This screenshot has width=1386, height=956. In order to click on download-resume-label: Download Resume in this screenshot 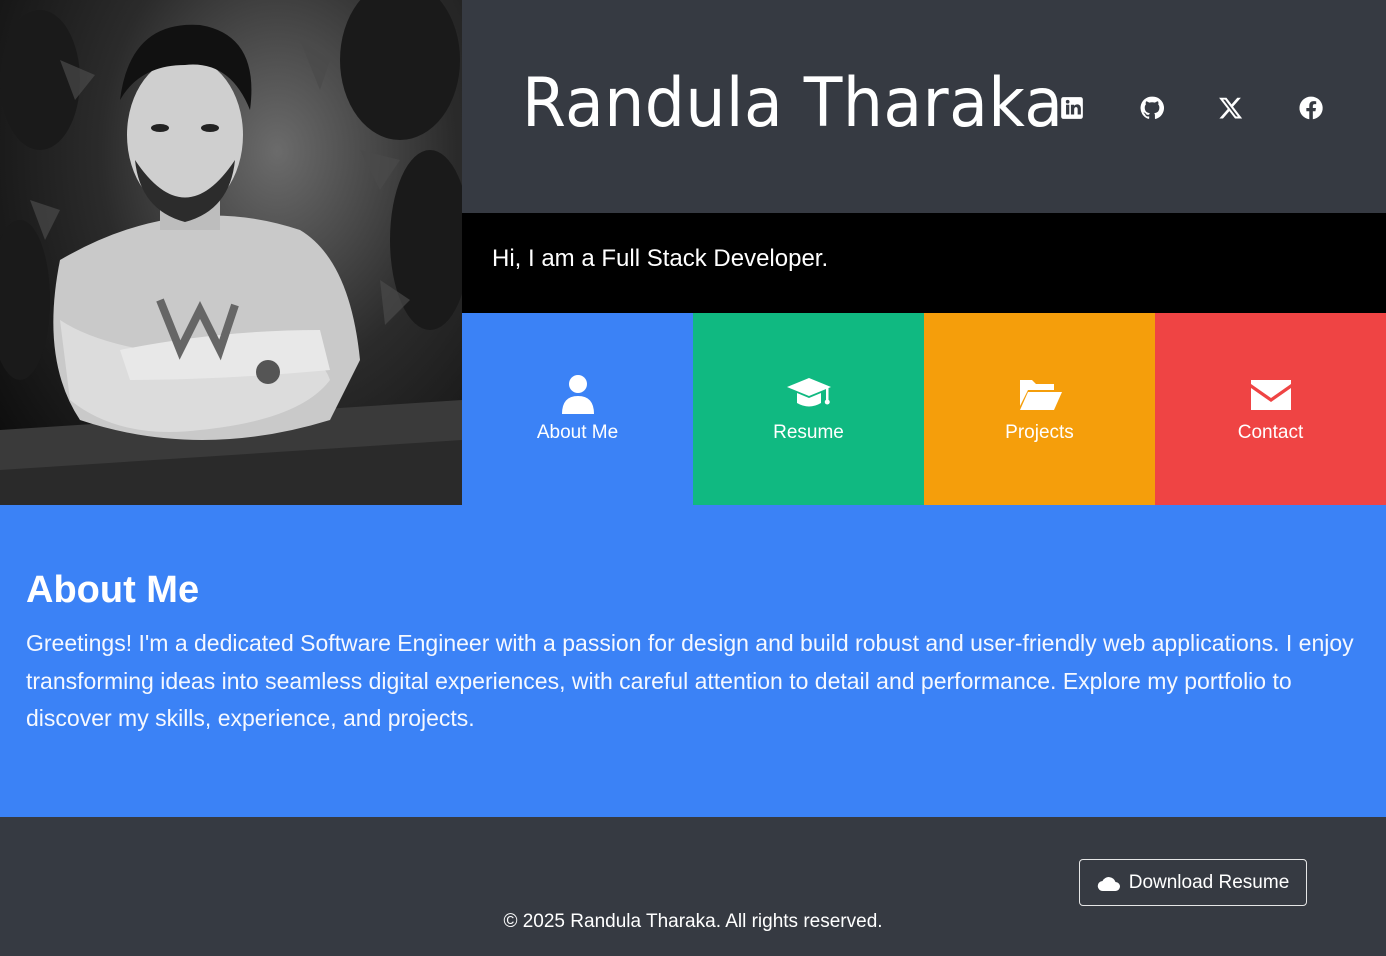, I will do `click(1209, 882)`.